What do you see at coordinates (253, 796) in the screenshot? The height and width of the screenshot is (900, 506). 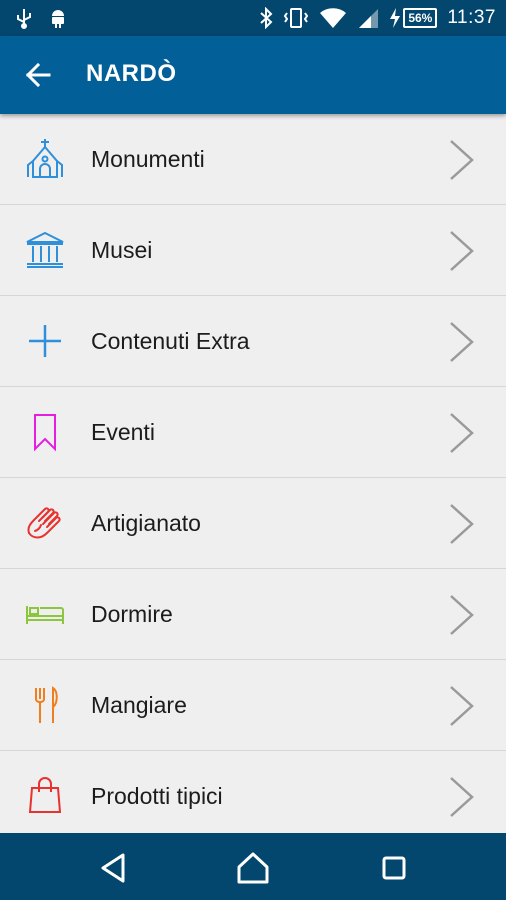 I see `list-item-prodotti-tipici: Prodotti tipici` at bounding box center [253, 796].